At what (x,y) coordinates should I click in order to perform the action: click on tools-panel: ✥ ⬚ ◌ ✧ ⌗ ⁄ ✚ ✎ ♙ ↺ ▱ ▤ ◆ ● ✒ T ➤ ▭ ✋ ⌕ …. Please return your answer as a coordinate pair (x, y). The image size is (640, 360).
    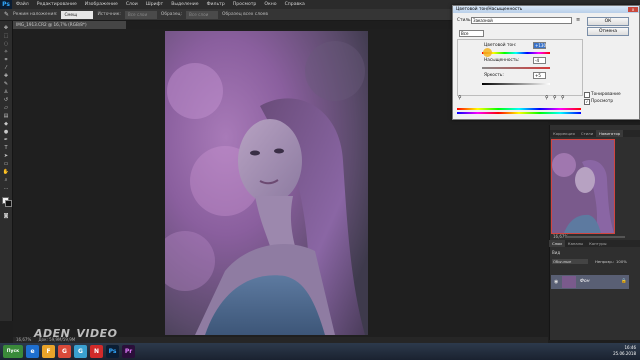
    Looking at the image, I should click on (6, 171).